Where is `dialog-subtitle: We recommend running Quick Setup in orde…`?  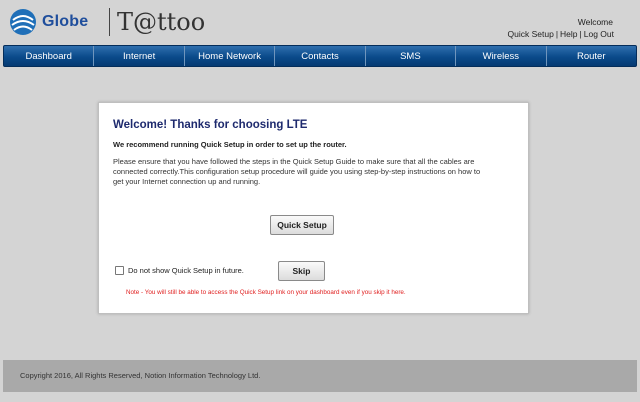
dialog-subtitle: We recommend running Quick Setup in orde… is located at coordinates (230, 144).